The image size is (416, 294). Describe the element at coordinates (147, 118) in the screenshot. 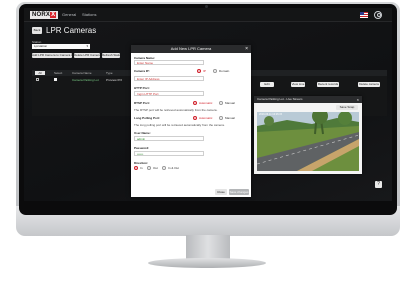

I see `long-polling-label: Long Polling Port:` at that location.